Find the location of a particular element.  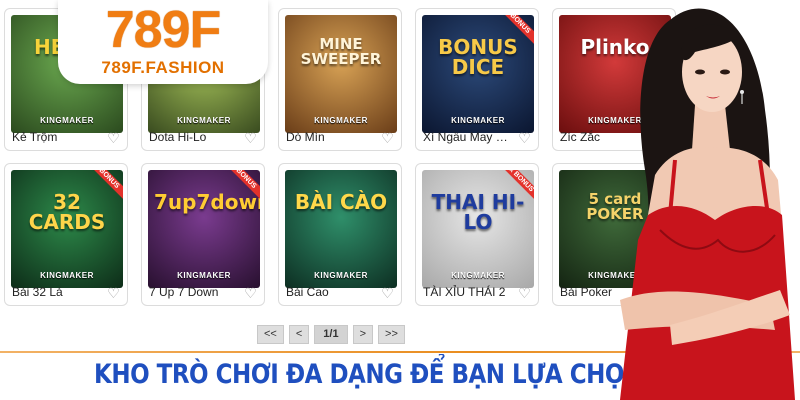

brand-logo: 789F 789F.FASHION is located at coordinates (163, 42).